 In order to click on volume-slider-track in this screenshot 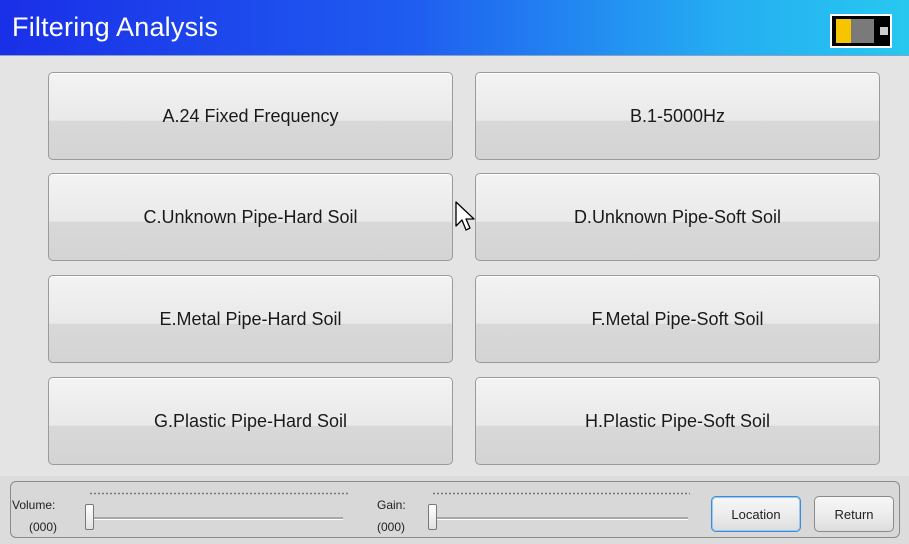, I will do `click(215, 518)`.